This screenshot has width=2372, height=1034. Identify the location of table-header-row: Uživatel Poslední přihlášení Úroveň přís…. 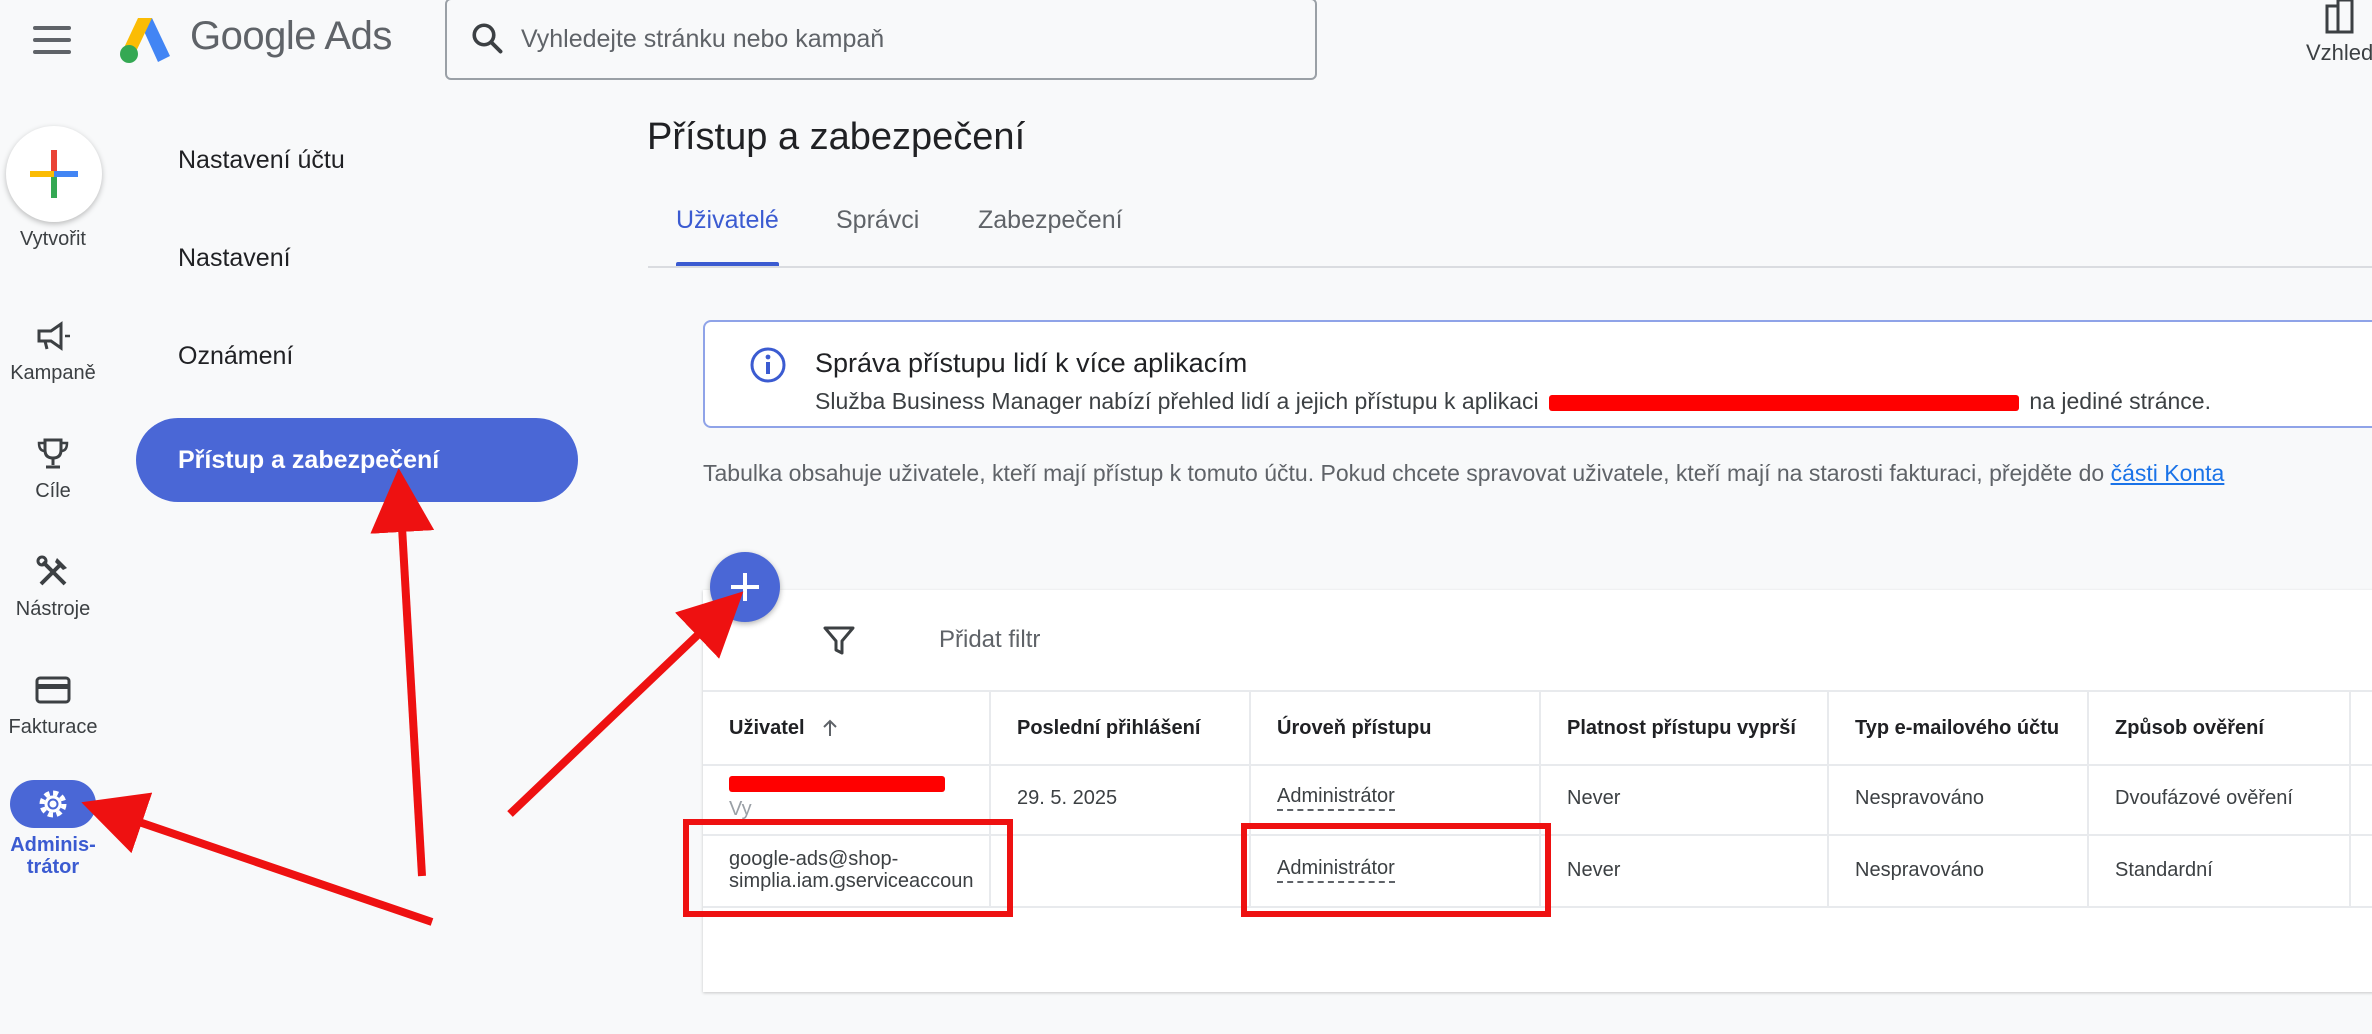
(1537, 728).